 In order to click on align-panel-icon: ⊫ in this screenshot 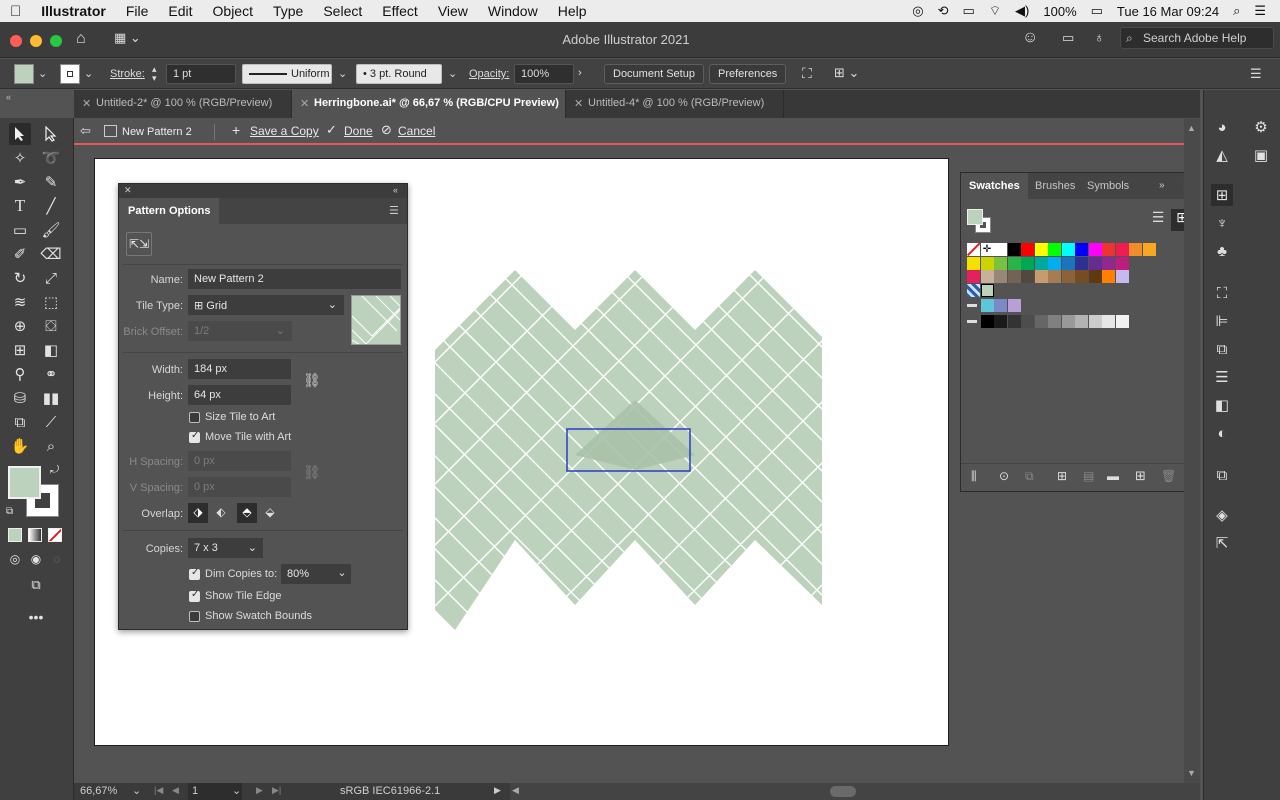, I will do `click(1222, 321)`.